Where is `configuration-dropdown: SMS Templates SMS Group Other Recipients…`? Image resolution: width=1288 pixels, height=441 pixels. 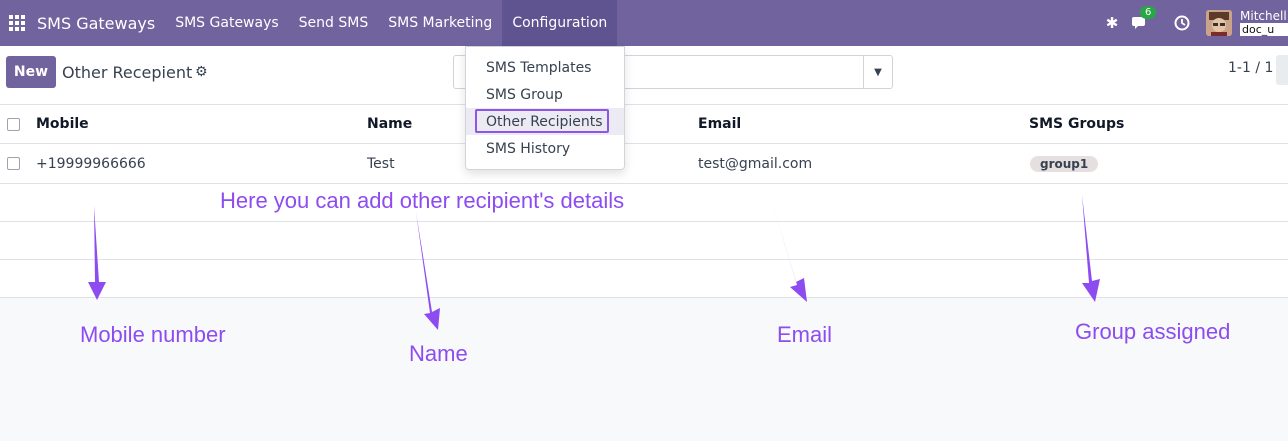 configuration-dropdown: SMS Templates SMS Group Other Recipients… is located at coordinates (545, 108).